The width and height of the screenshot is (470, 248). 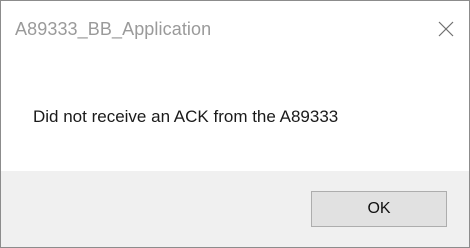 I want to click on close-icon, so click(x=446, y=29).